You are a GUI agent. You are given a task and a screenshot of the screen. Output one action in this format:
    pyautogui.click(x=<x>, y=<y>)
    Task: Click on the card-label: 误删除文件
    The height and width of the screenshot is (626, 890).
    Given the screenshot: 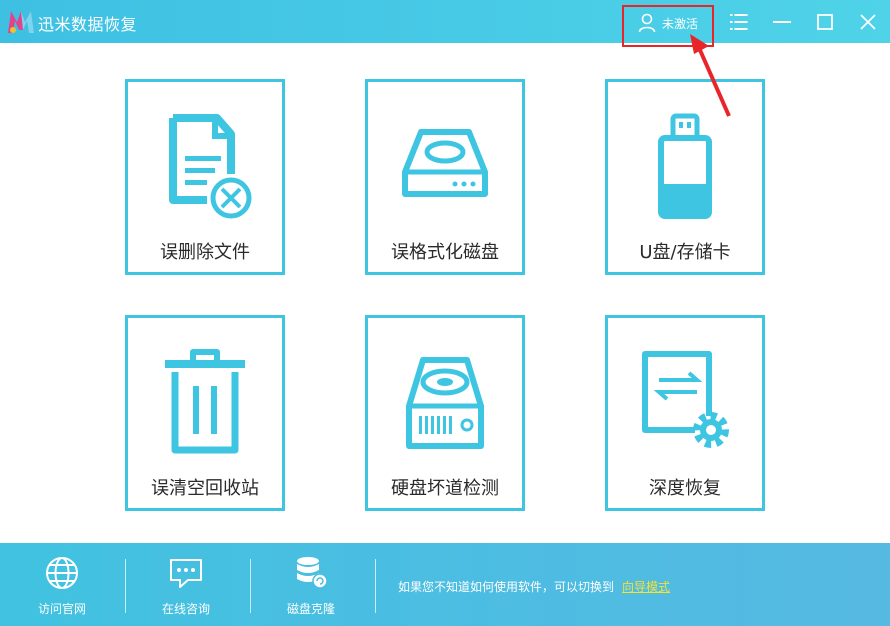 What is the action you would take?
    pyautogui.click(x=205, y=252)
    